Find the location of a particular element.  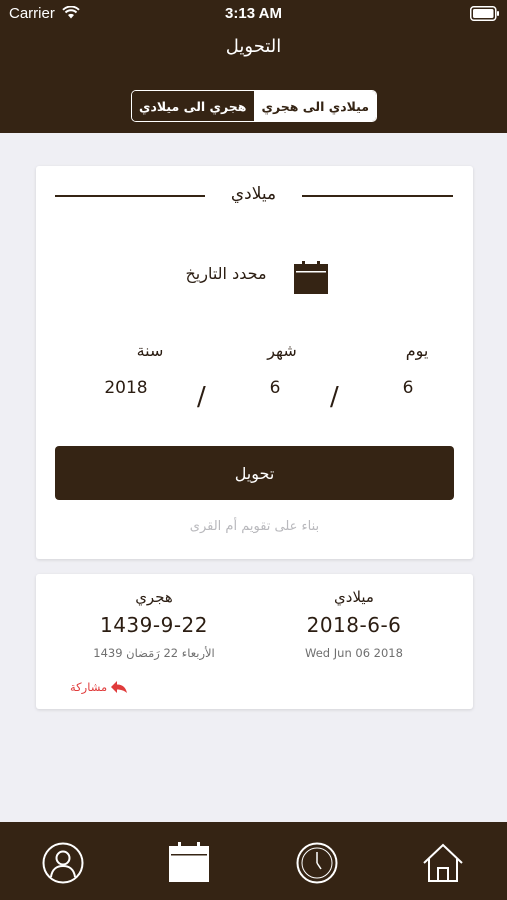

clock-icon is located at coordinates (317, 863).